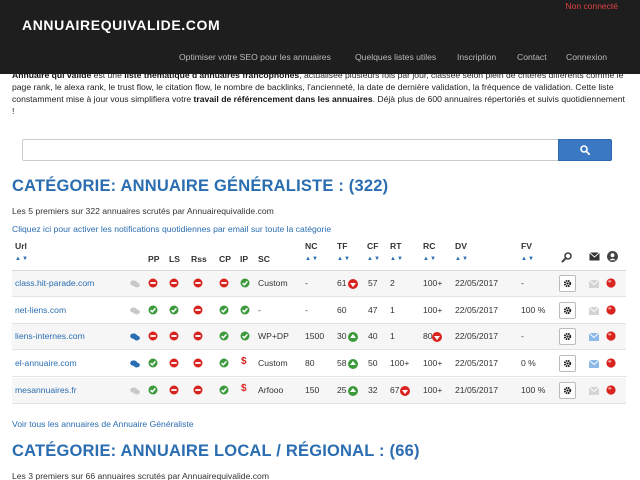 The image size is (640, 480). I want to click on rt-cell: 1, so click(392, 310).